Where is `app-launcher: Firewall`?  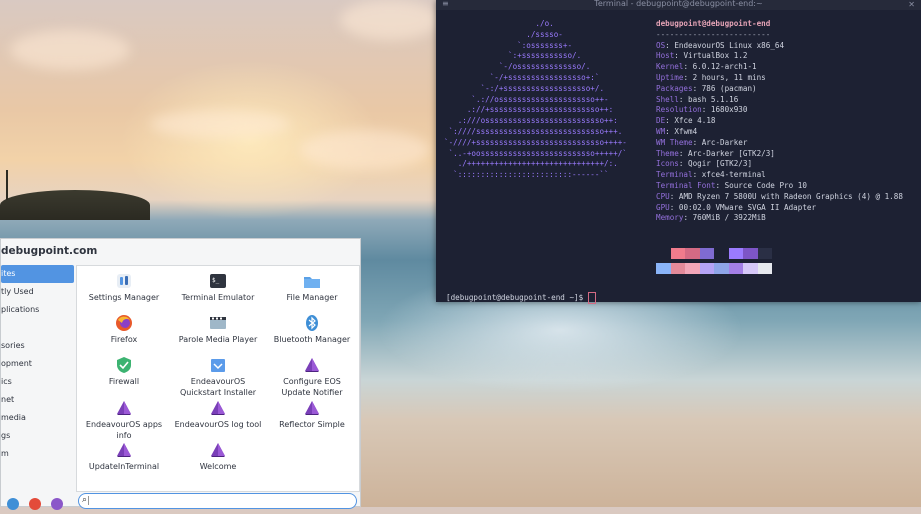
app-launcher: Firewall is located at coordinates (124, 371).